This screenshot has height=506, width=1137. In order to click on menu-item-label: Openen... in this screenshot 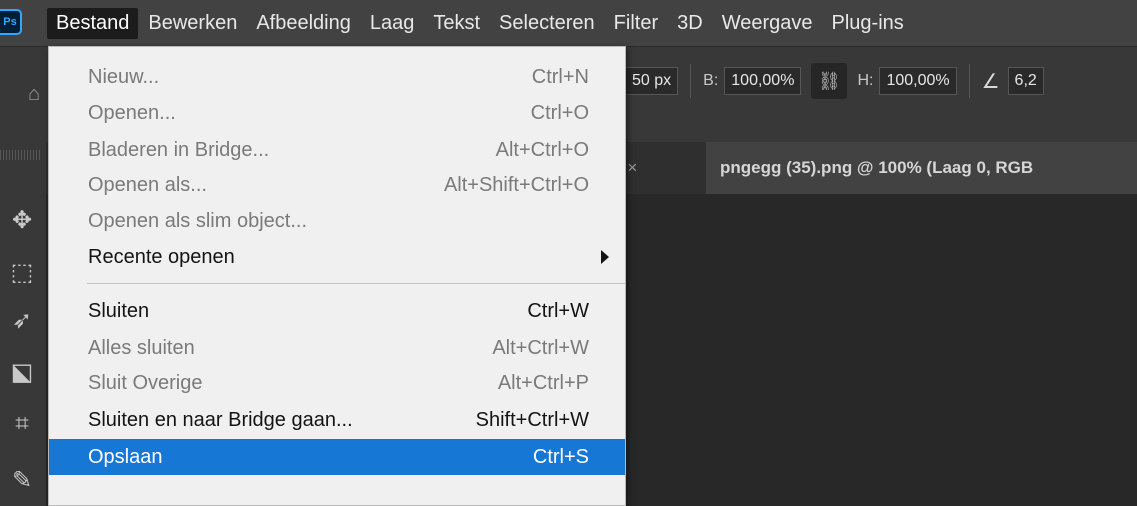, I will do `click(132, 112)`.